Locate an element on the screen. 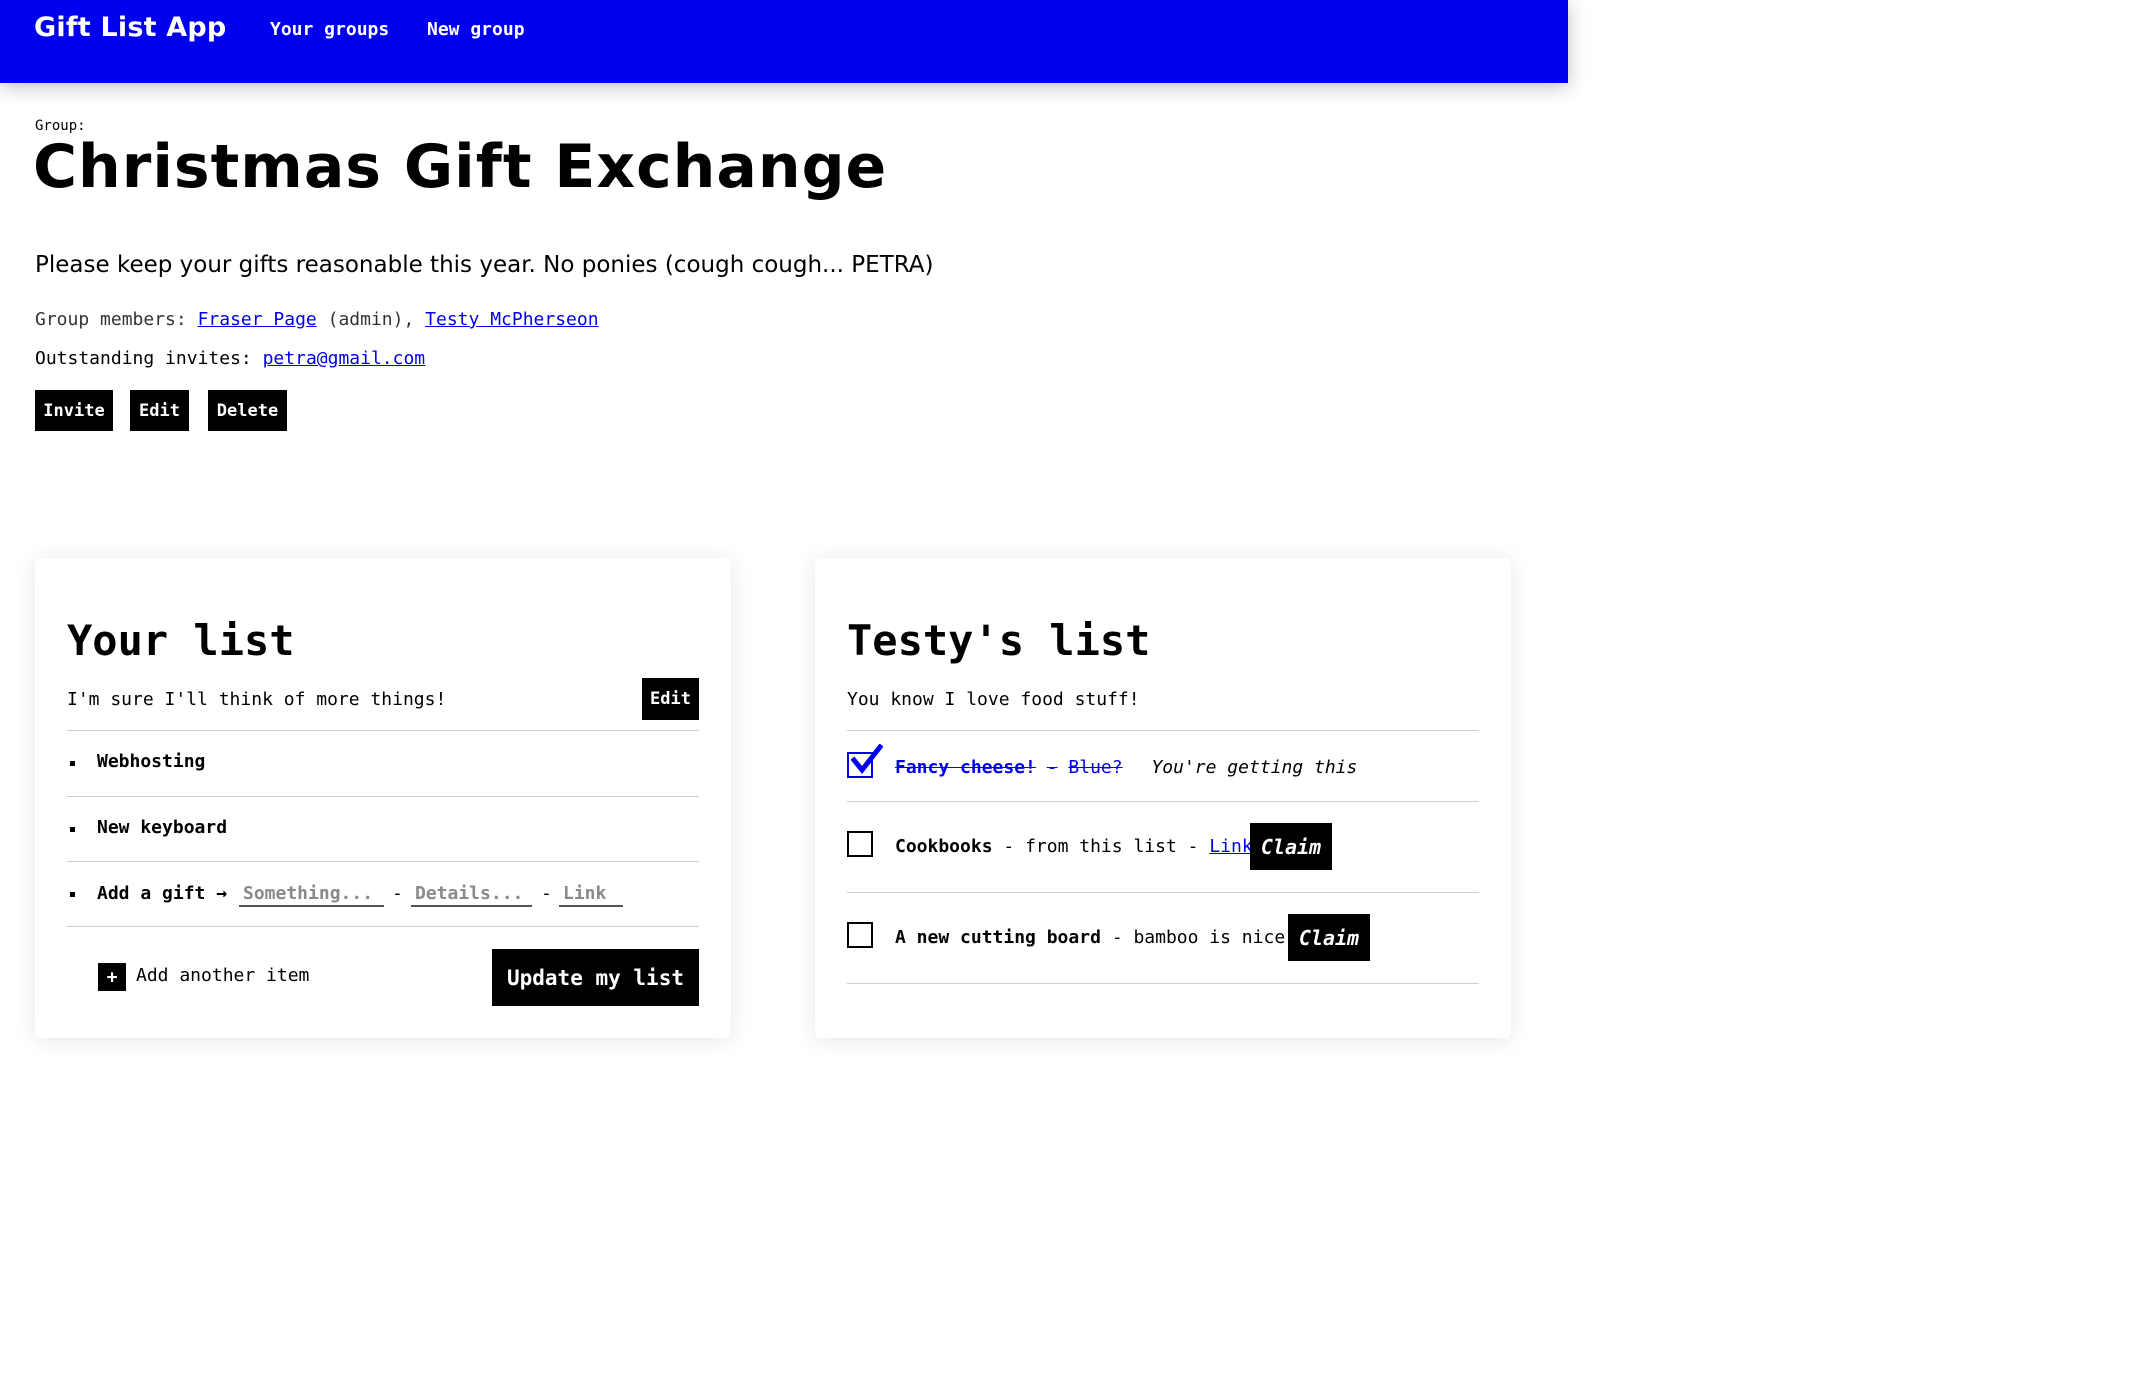 Image resolution: width=2140 pixels, height=1398 pixels. gift-details: from this list is located at coordinates (1101, 846).